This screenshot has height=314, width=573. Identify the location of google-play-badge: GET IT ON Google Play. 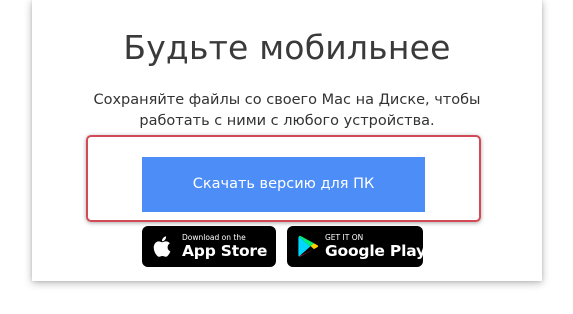
(356, 246).